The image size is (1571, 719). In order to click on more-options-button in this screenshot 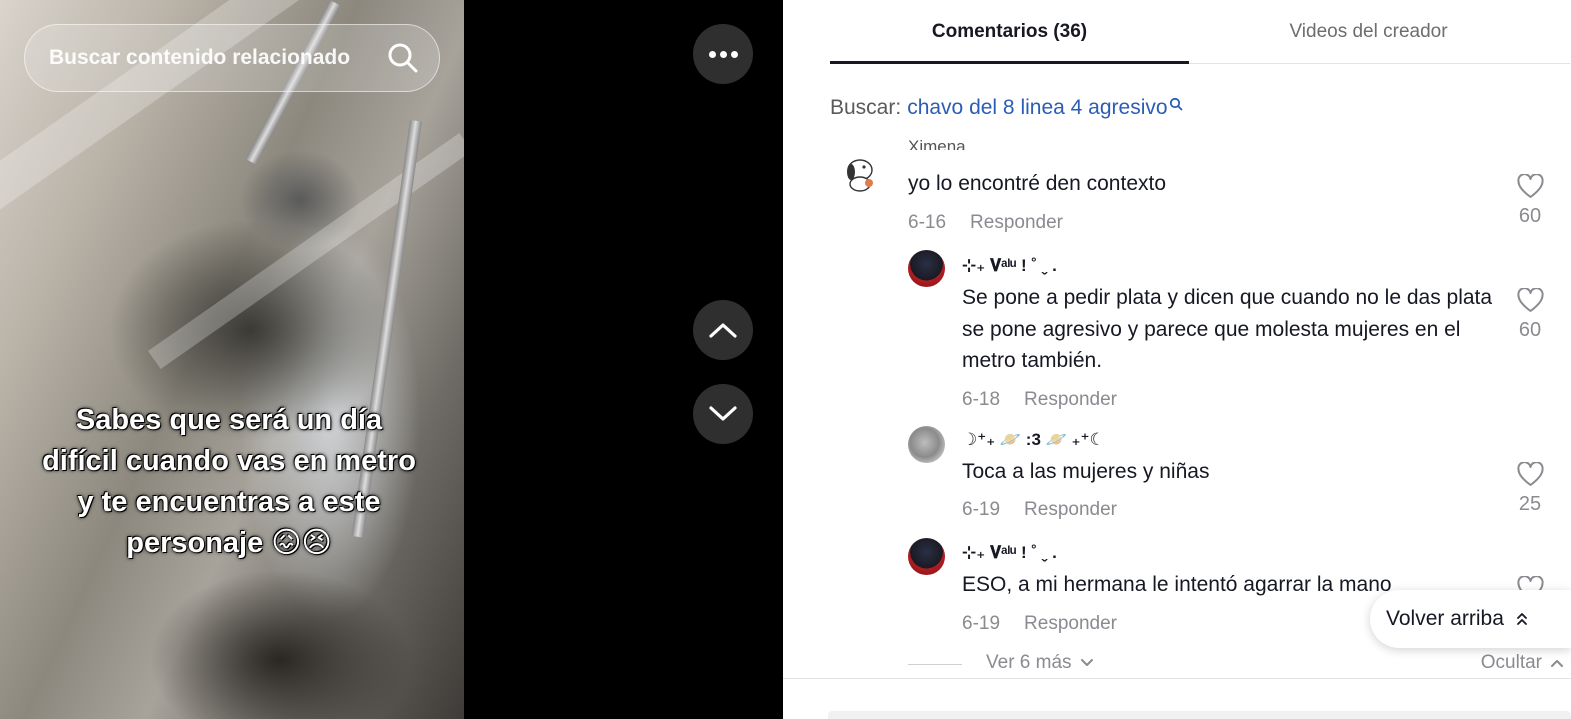, I will do `click(723, 54)`.